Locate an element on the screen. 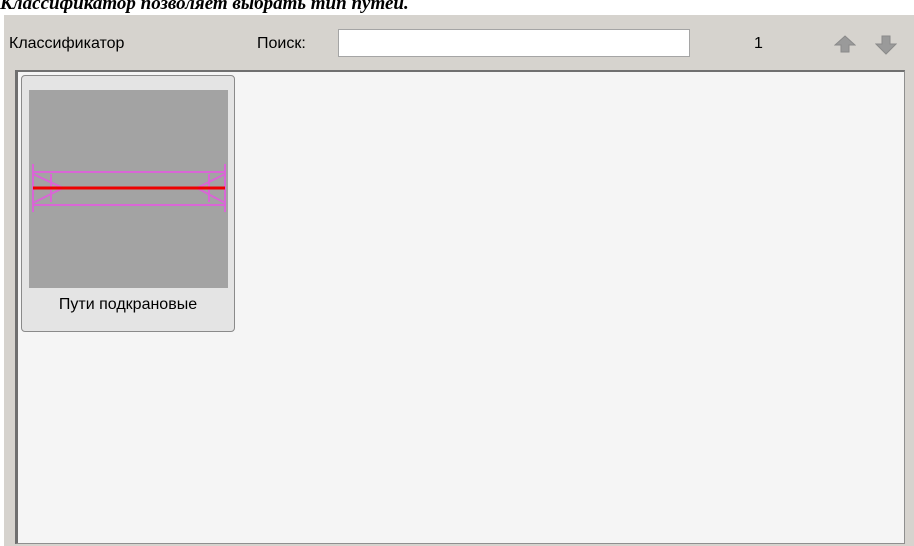  search-label: Поиск: is located at coordinates (281, 43).